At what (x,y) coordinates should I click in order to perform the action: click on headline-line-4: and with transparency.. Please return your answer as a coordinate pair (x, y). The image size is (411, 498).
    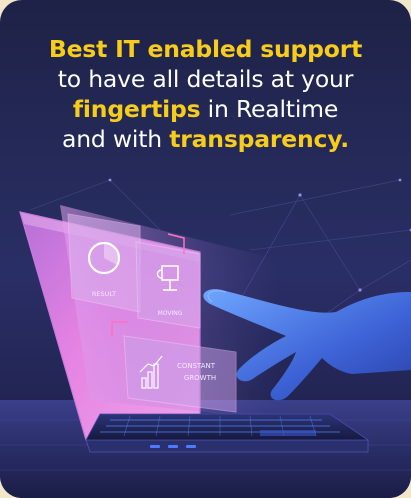
    Looking at the image, I should click on (205, 139).